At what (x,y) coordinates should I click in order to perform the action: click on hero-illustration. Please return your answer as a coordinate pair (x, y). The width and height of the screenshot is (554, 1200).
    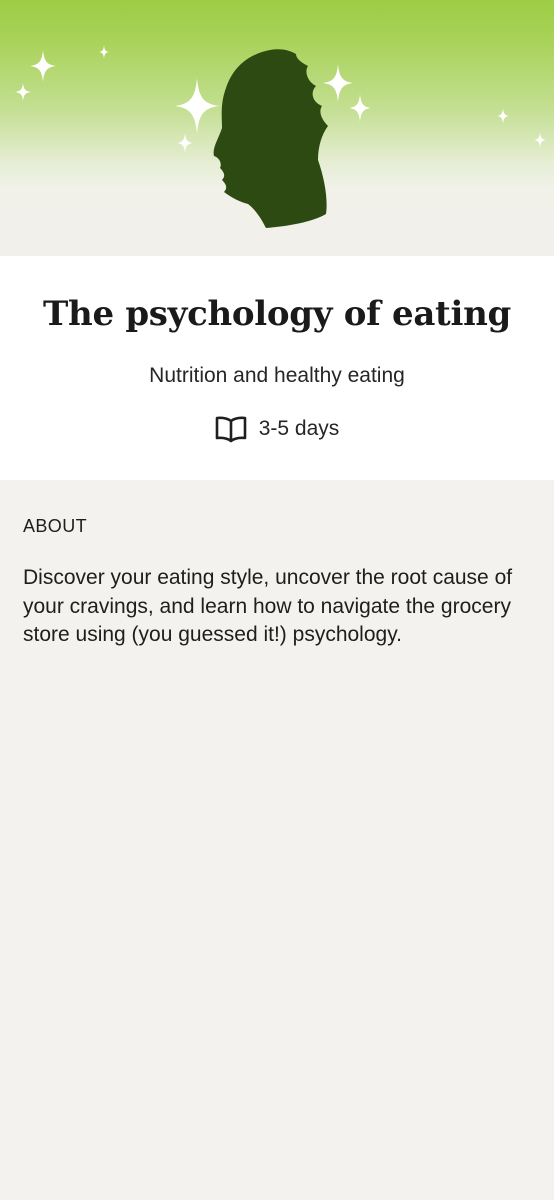
    Looking at the image, I should click on (280, 136).